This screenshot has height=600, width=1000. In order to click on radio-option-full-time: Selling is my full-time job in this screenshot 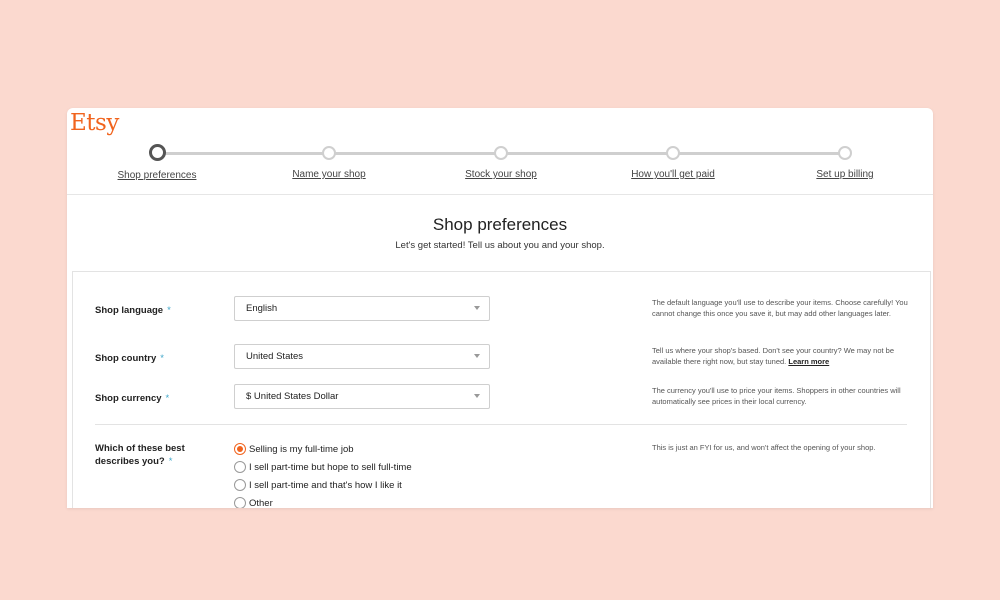, I will do `click(323, 449)`.